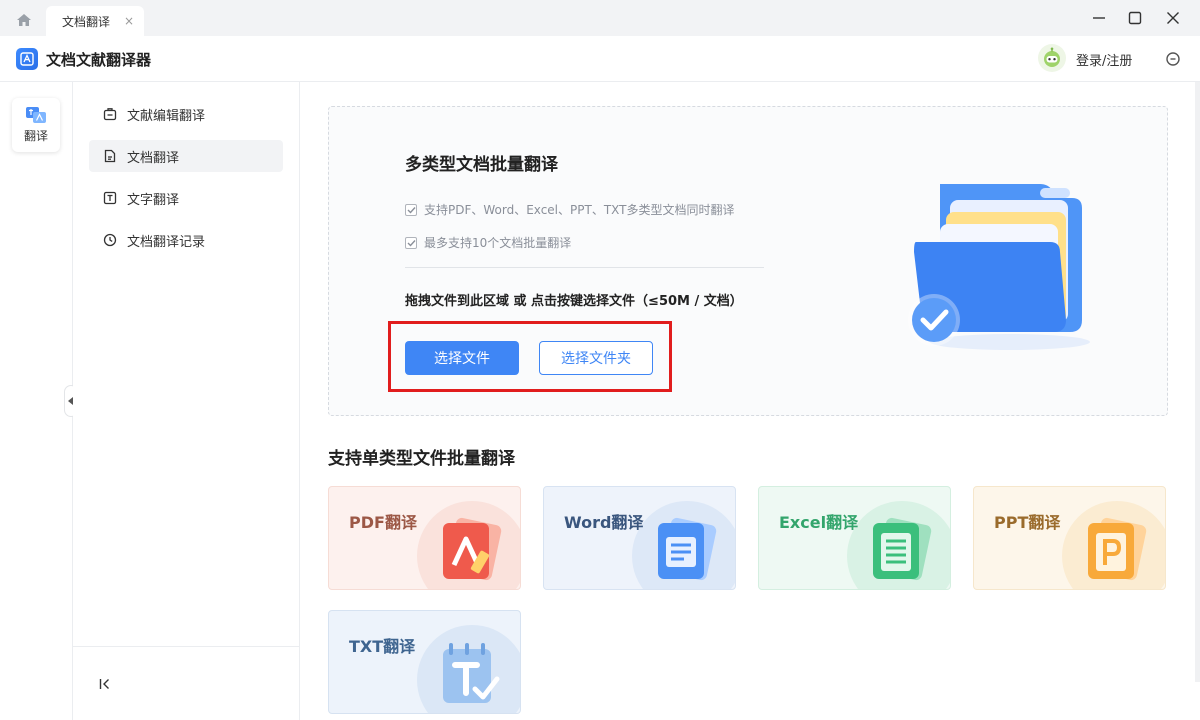 The image size is (1200, 720). What do you see at coordinates (854, 538) in the screenshot?
I see `card-excel-translate: Excel翻译` at bounding box center [854, 538].